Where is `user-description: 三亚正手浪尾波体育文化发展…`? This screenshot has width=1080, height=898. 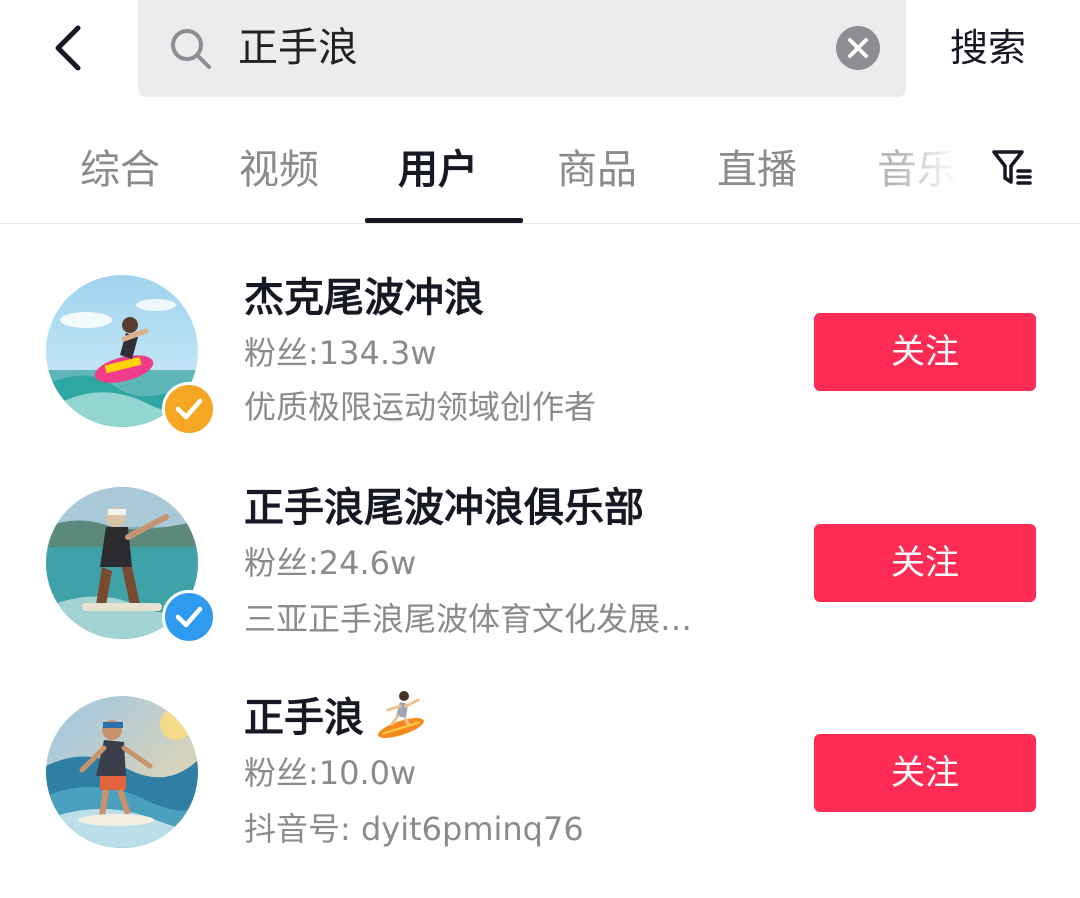
user-description: 三亚正手浪尾波体育文化发展… is located at coordinates (468, 619).